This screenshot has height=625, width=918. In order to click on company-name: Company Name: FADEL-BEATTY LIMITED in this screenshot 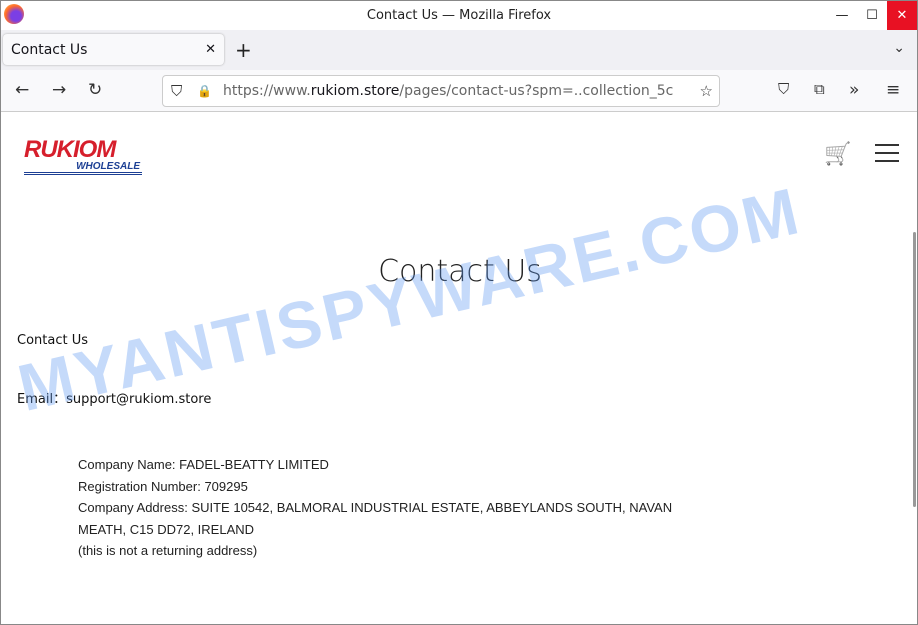, I will do `click(203, 464)`.